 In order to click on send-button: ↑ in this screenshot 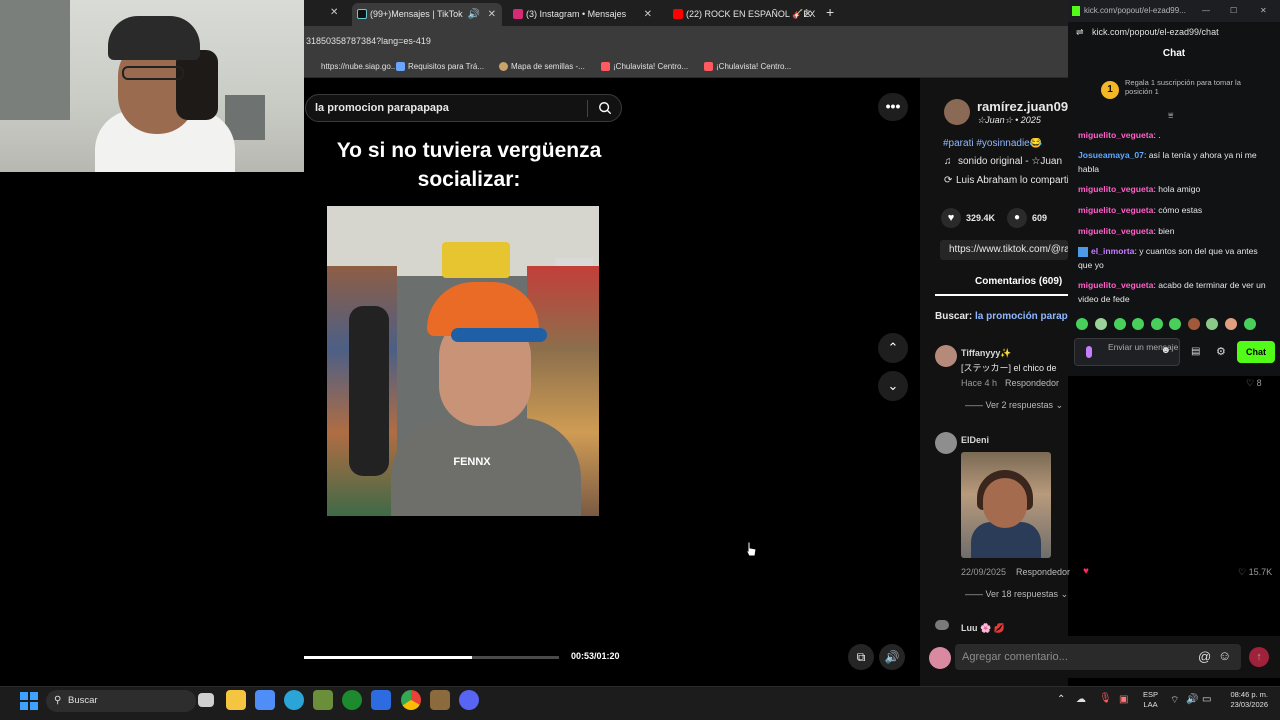, I will do `click(1259, 657)`.